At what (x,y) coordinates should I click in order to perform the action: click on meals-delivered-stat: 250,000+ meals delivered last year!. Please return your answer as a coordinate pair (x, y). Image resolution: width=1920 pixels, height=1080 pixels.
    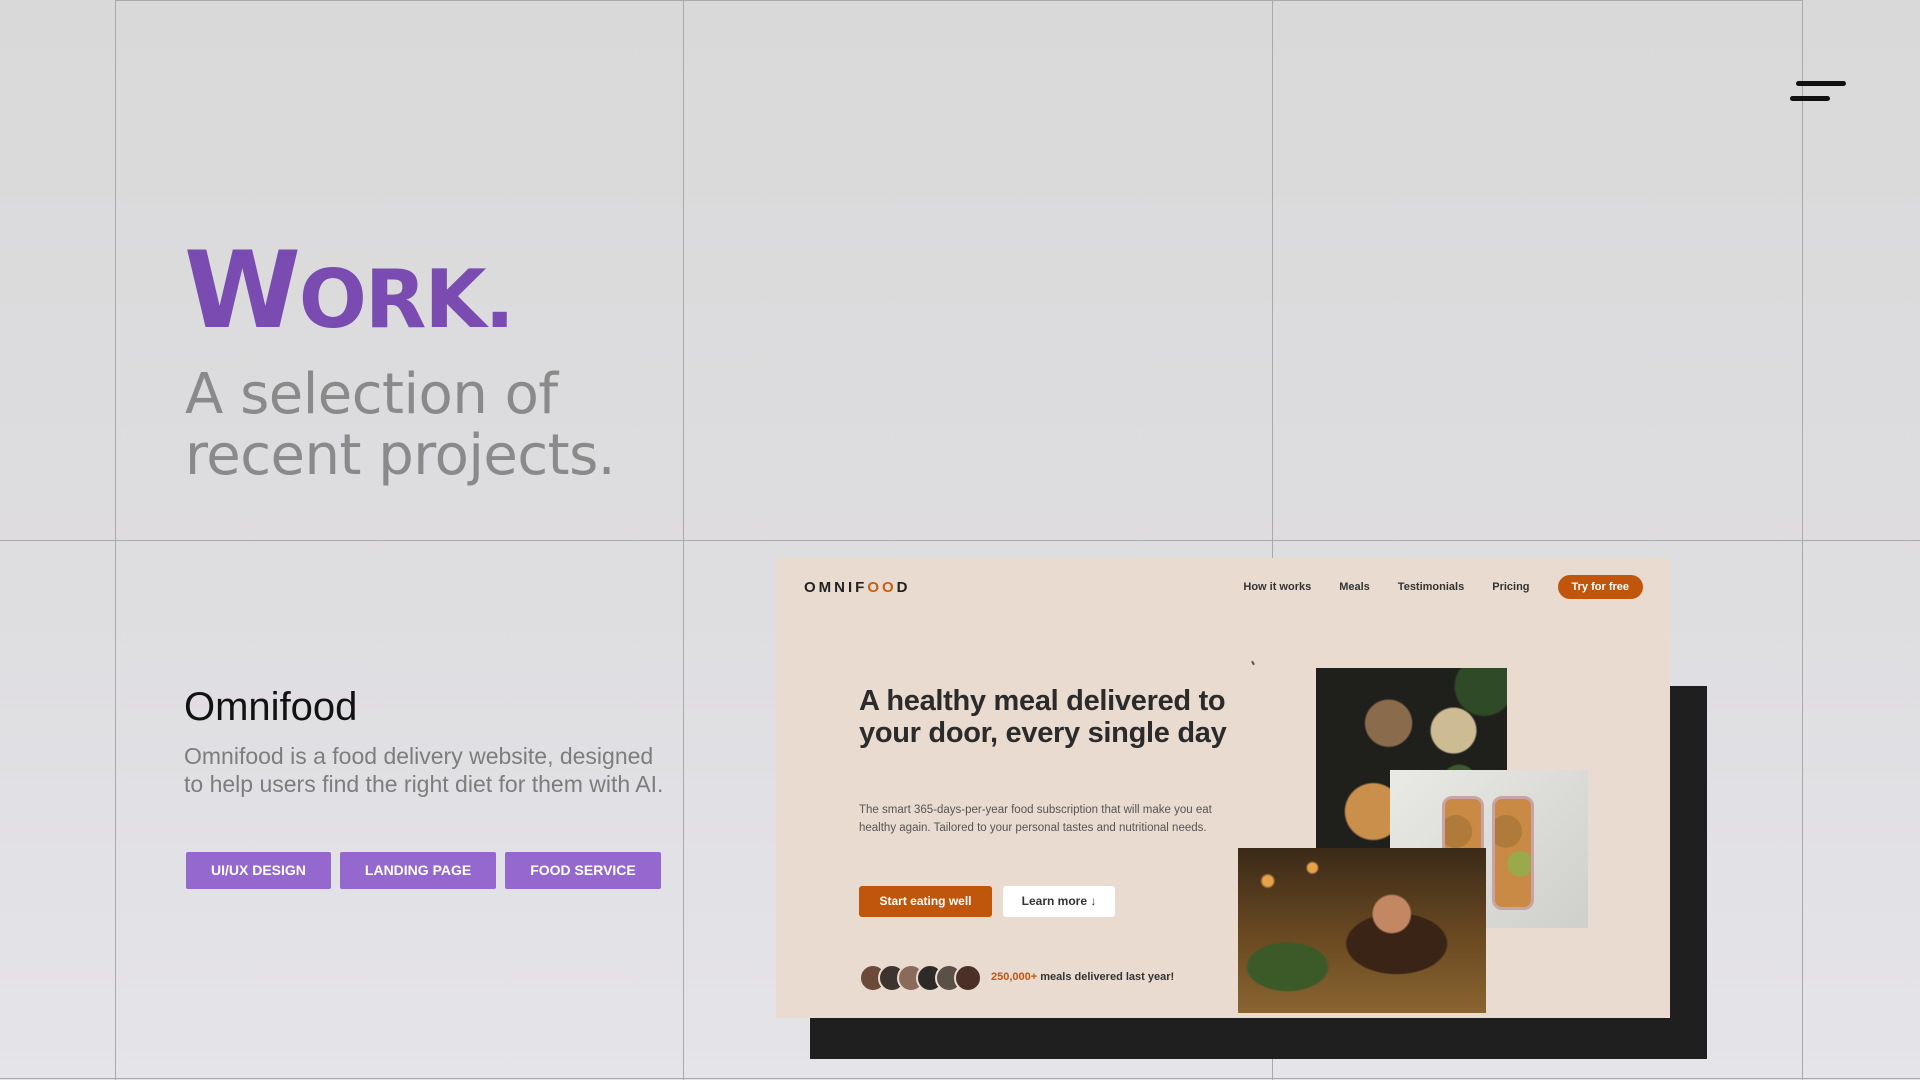
    Looking at the image, I should click on (1082, 977).